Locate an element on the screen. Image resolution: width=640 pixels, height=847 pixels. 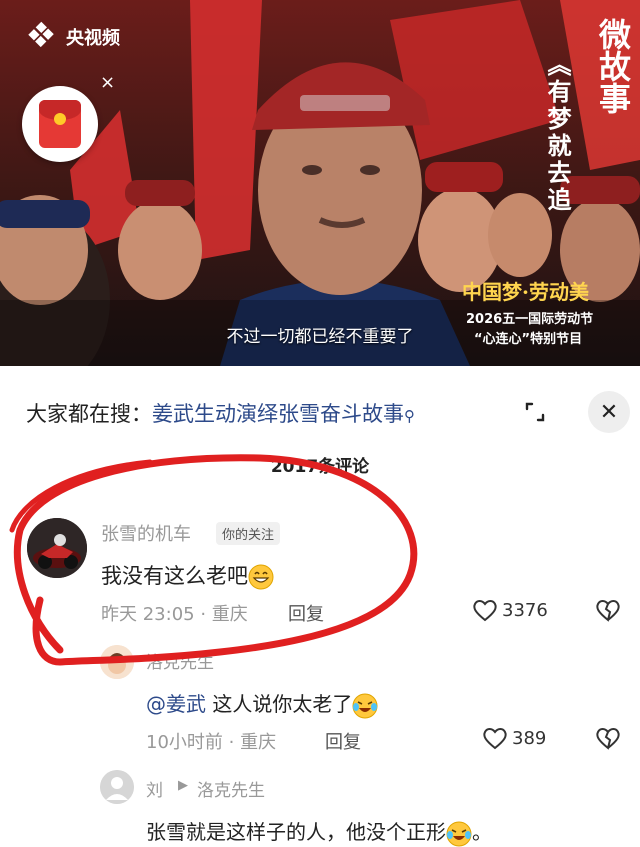
reply-username: 洛克先生 is located at coordinates (180, 660).